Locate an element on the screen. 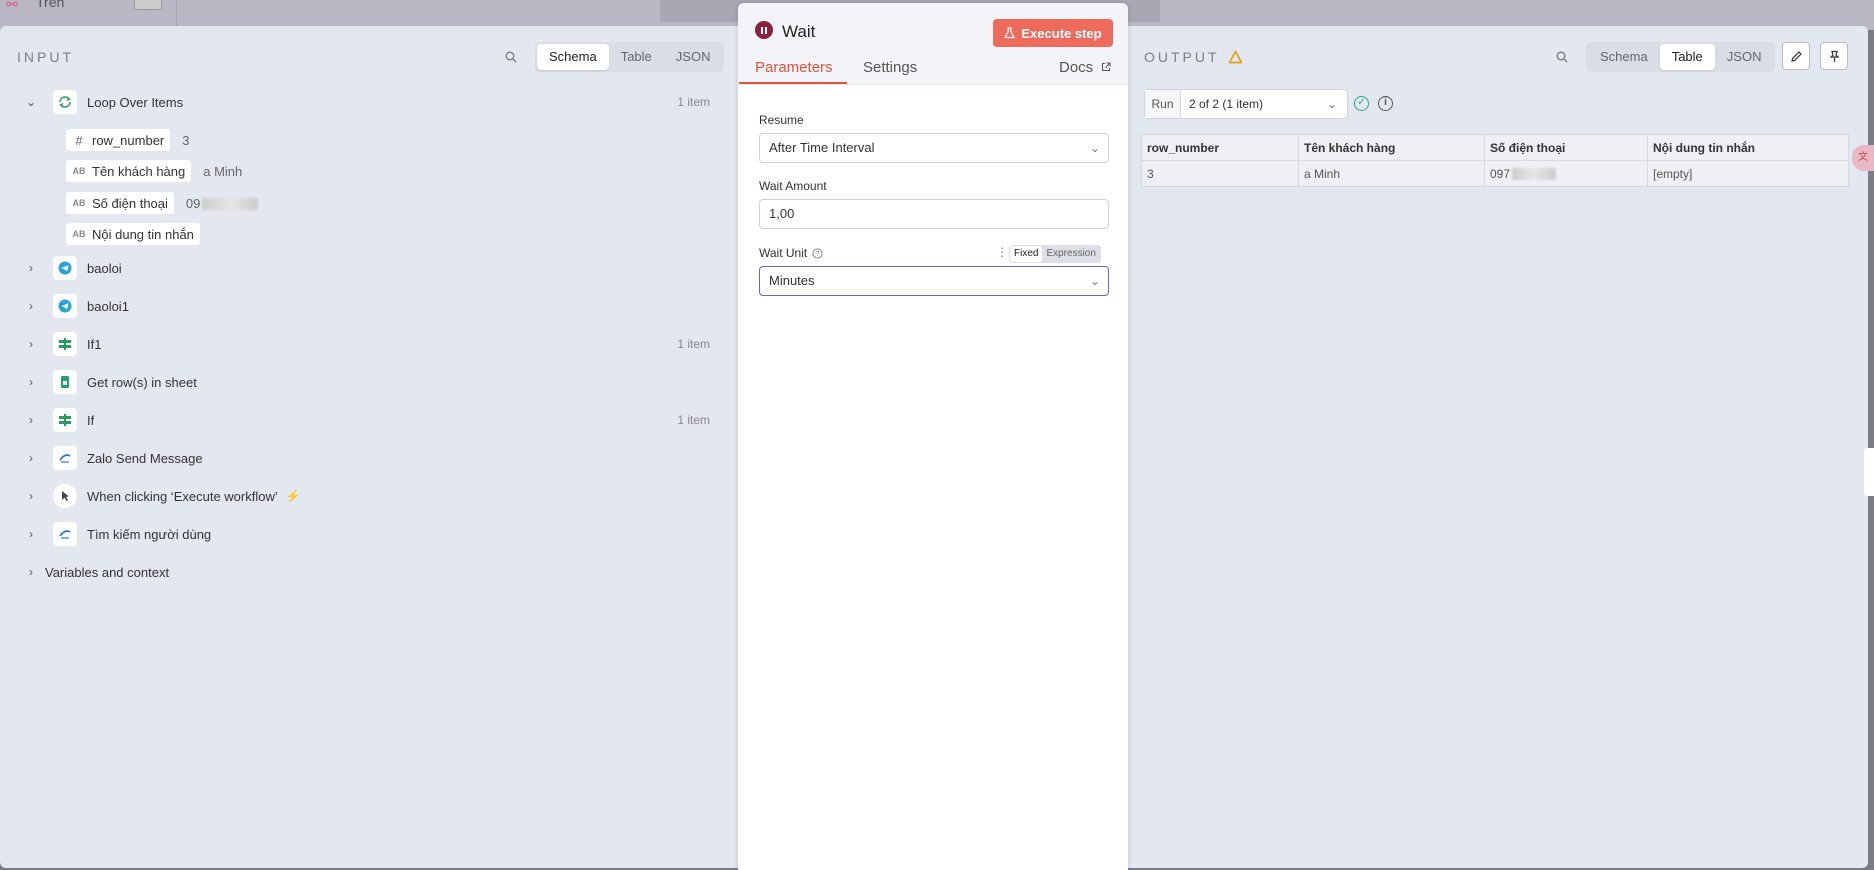 The height and width of the screenshot is (870, 1874). table-cell-empty: [empty] is located at coordinates (1748, 173).